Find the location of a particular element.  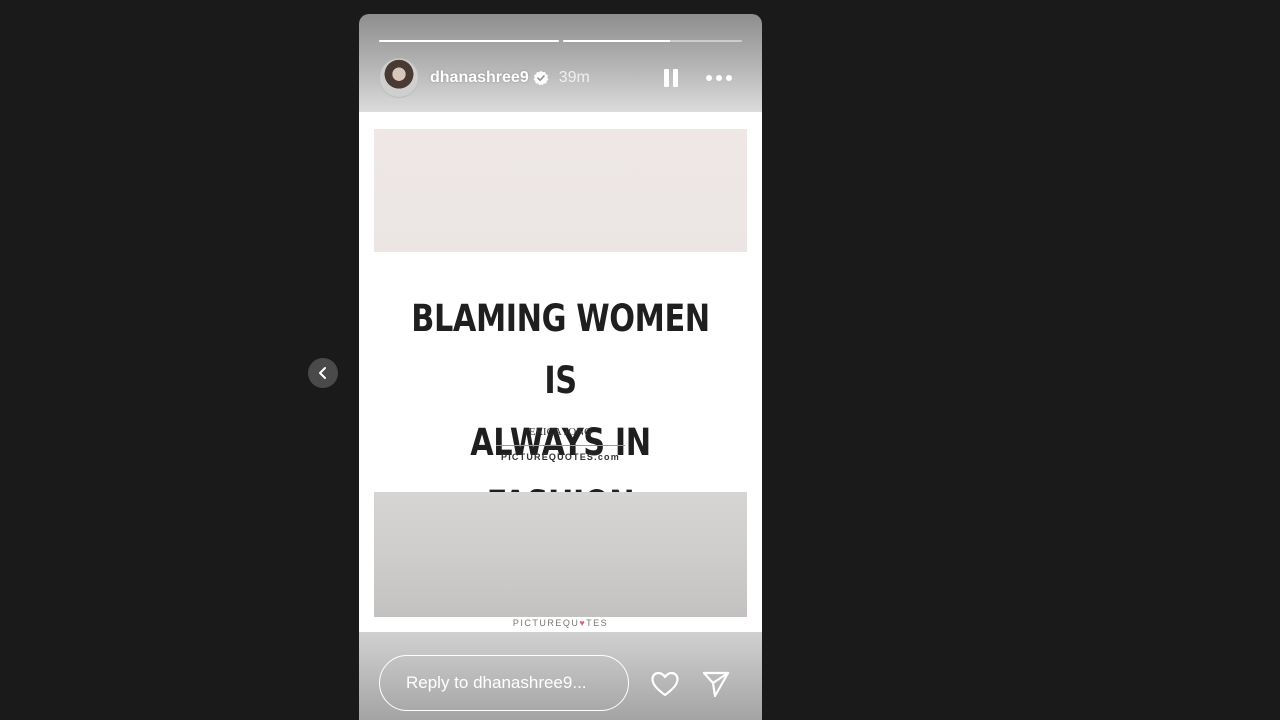

pause-icon is located at coordinates (671, 78).